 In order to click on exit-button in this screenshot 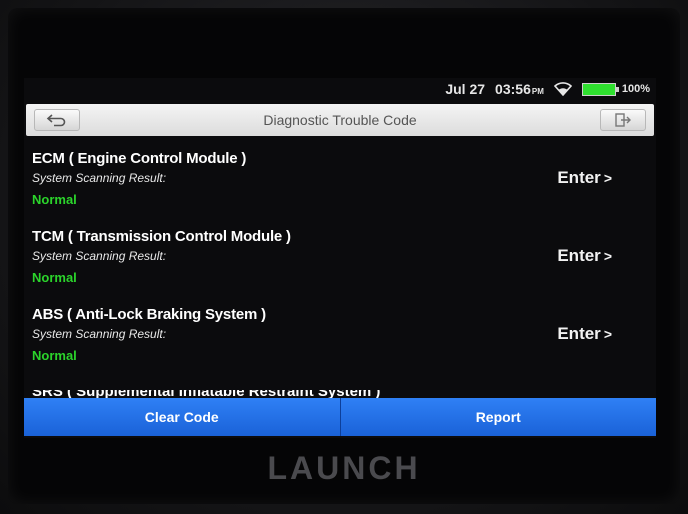, I will do `click(623, 120)`.